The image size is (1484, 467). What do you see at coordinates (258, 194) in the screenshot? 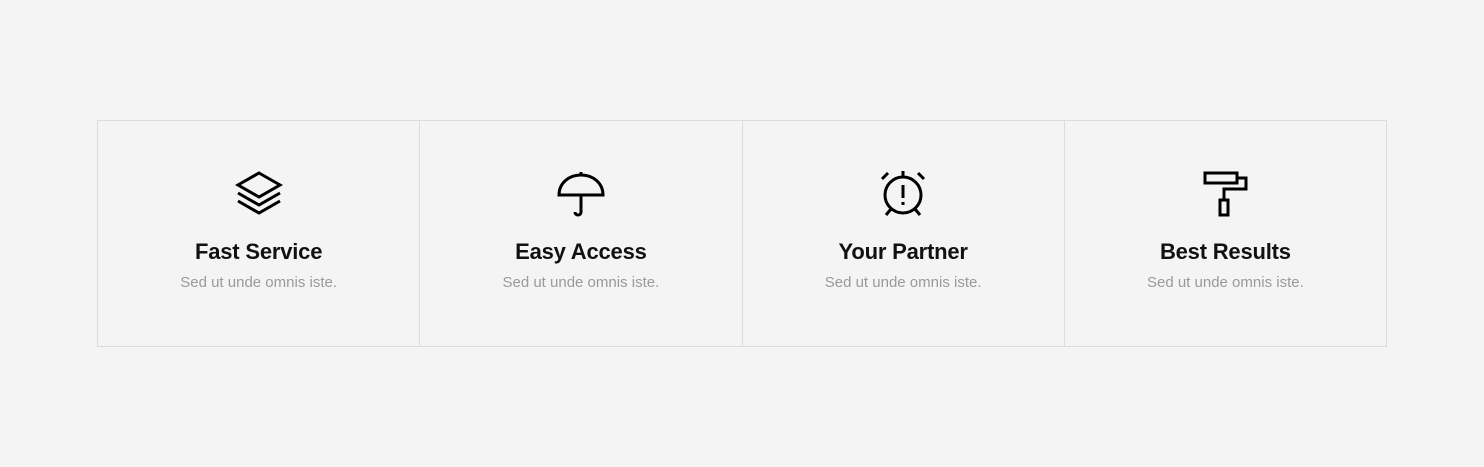
I see `layers-icon` at bounding box center [258, 194].